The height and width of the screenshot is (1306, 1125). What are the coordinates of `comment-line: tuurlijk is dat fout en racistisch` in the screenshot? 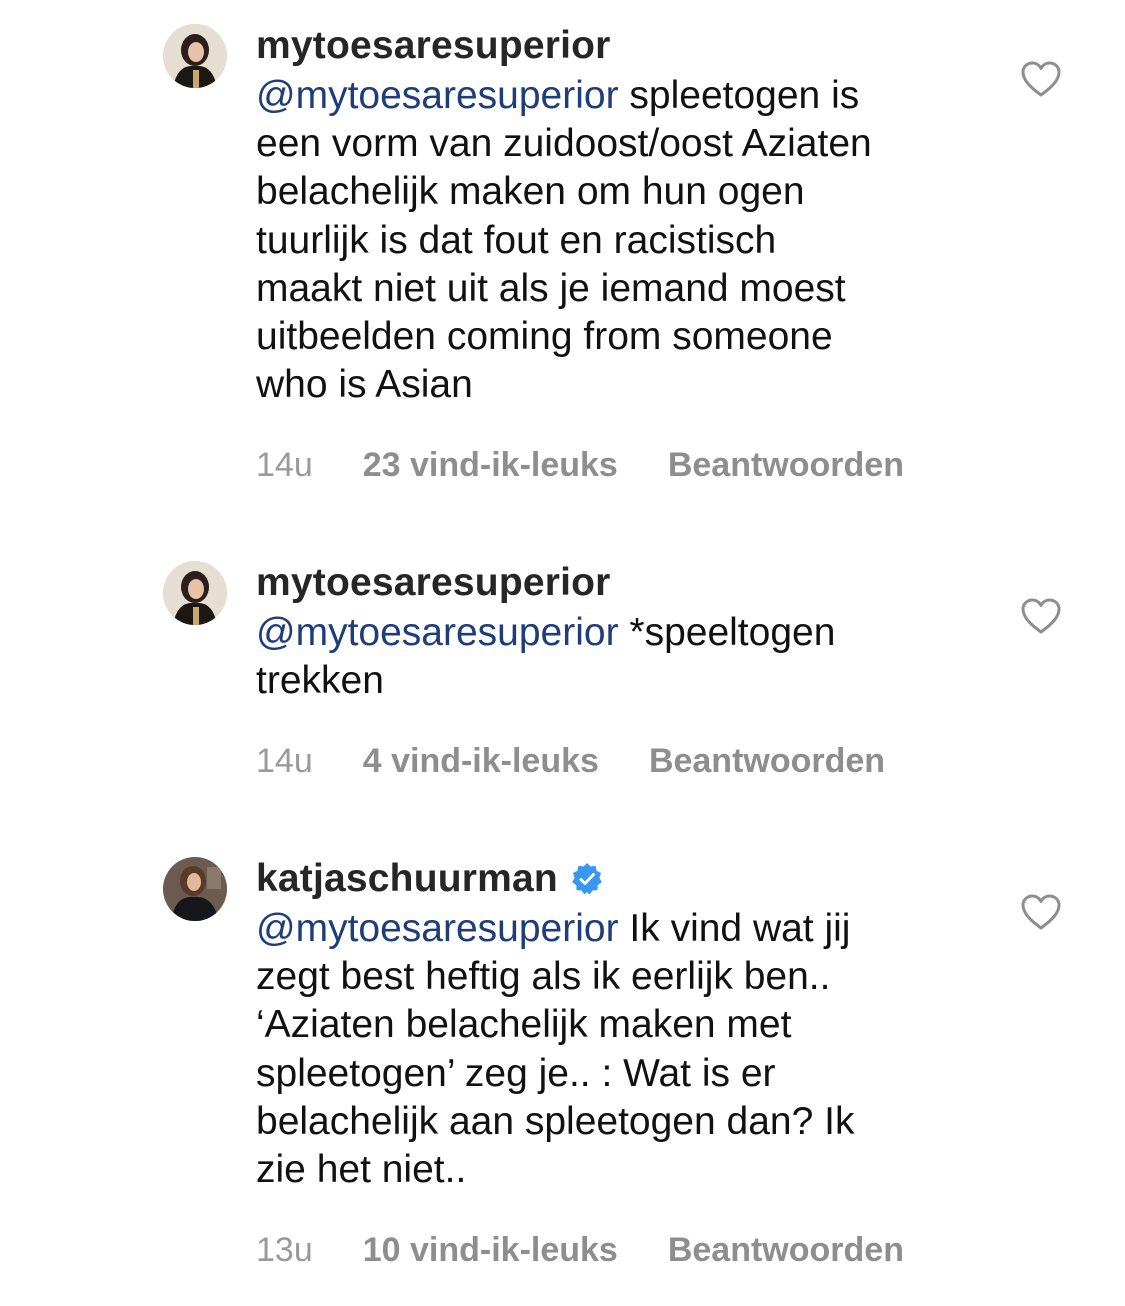 It's located at (516, 240).